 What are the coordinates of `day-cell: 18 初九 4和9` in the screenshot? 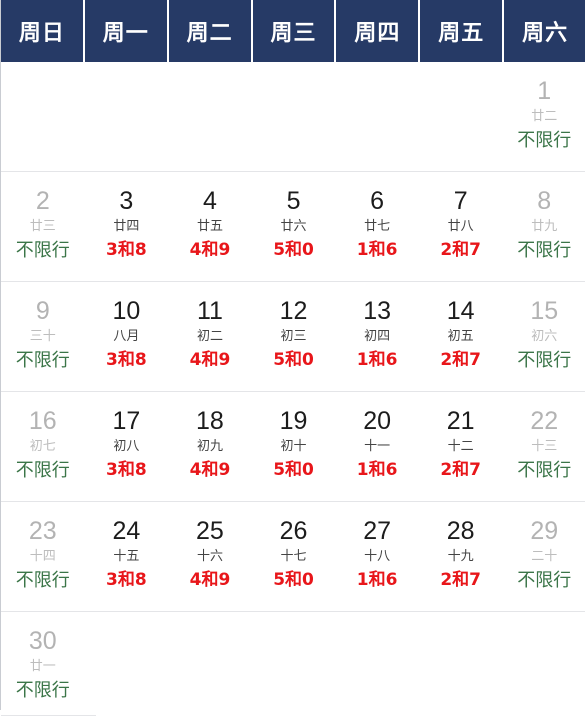 It's located at (210, 447).